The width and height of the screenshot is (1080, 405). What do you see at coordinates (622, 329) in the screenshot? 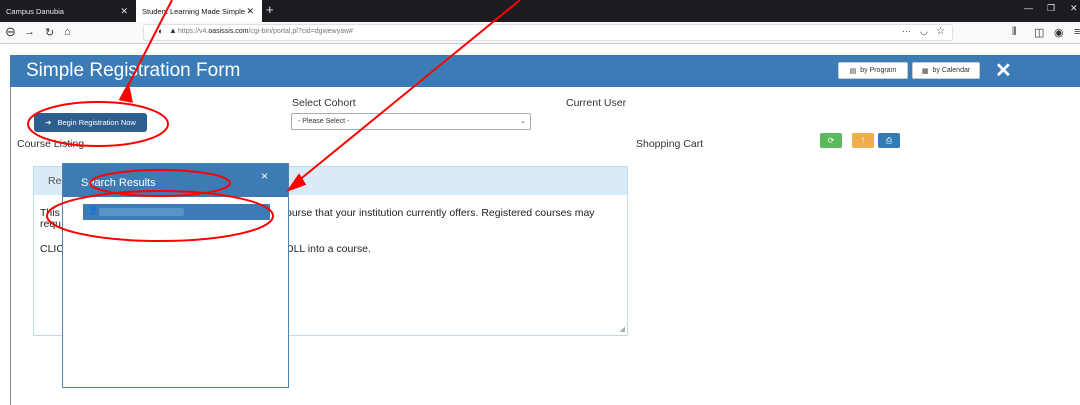
I see `resize-handle-icon: ◢` at bounding box center [622, 329].